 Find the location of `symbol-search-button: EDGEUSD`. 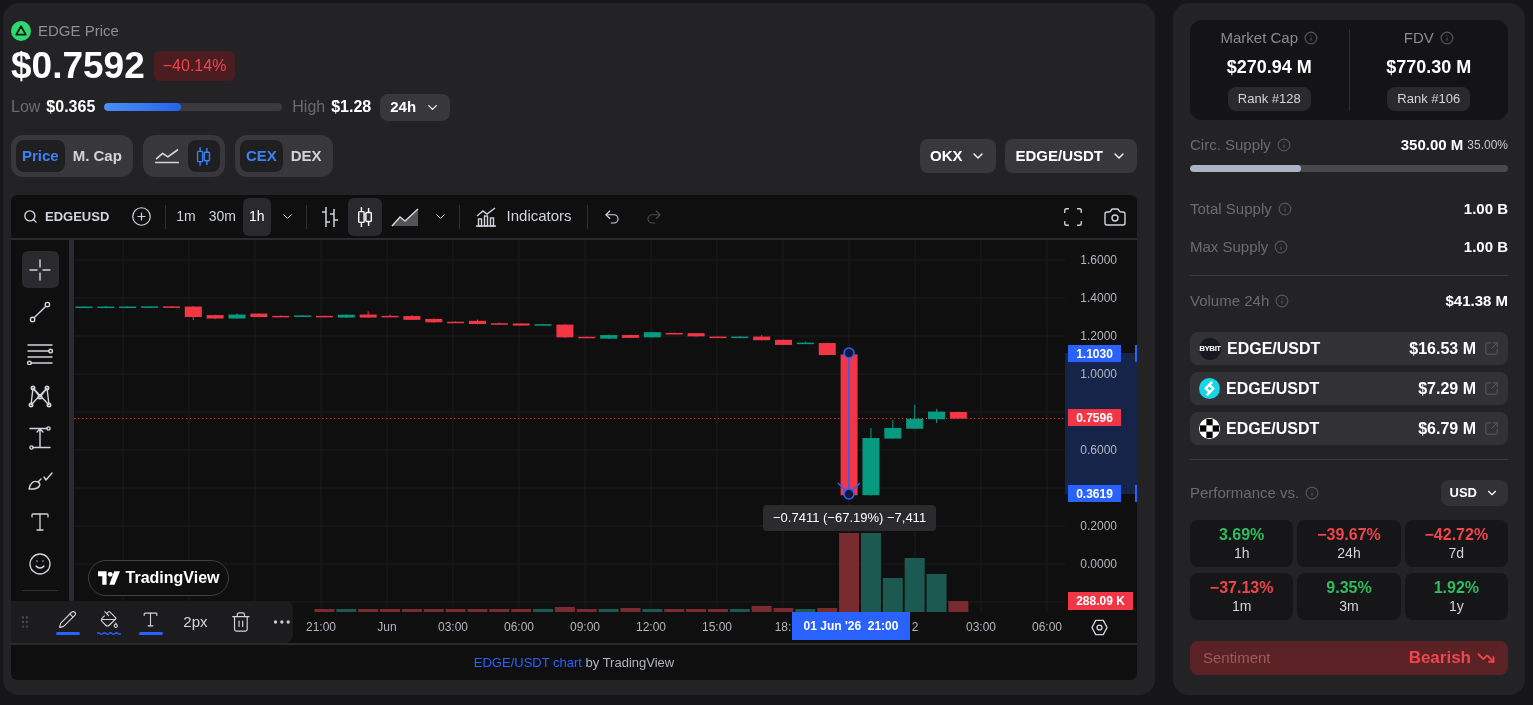

symbol-search-button: EDGEUSD is located at coordinates (66, 216).